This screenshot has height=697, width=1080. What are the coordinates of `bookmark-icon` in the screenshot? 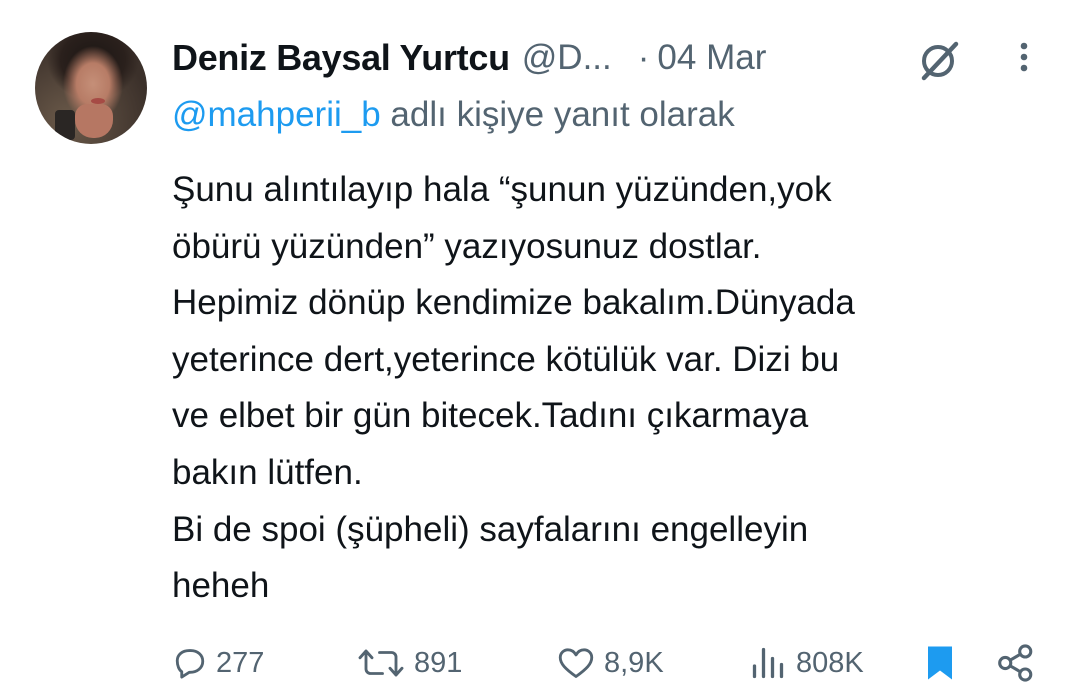 It's located at (940, 663).